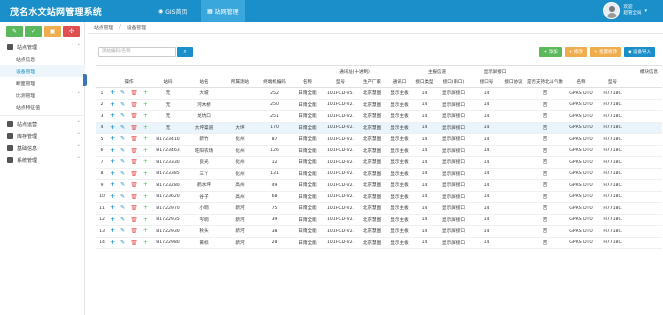  I want to click on sidebar-item-station-features: 站点特征值, so click(42, 107).